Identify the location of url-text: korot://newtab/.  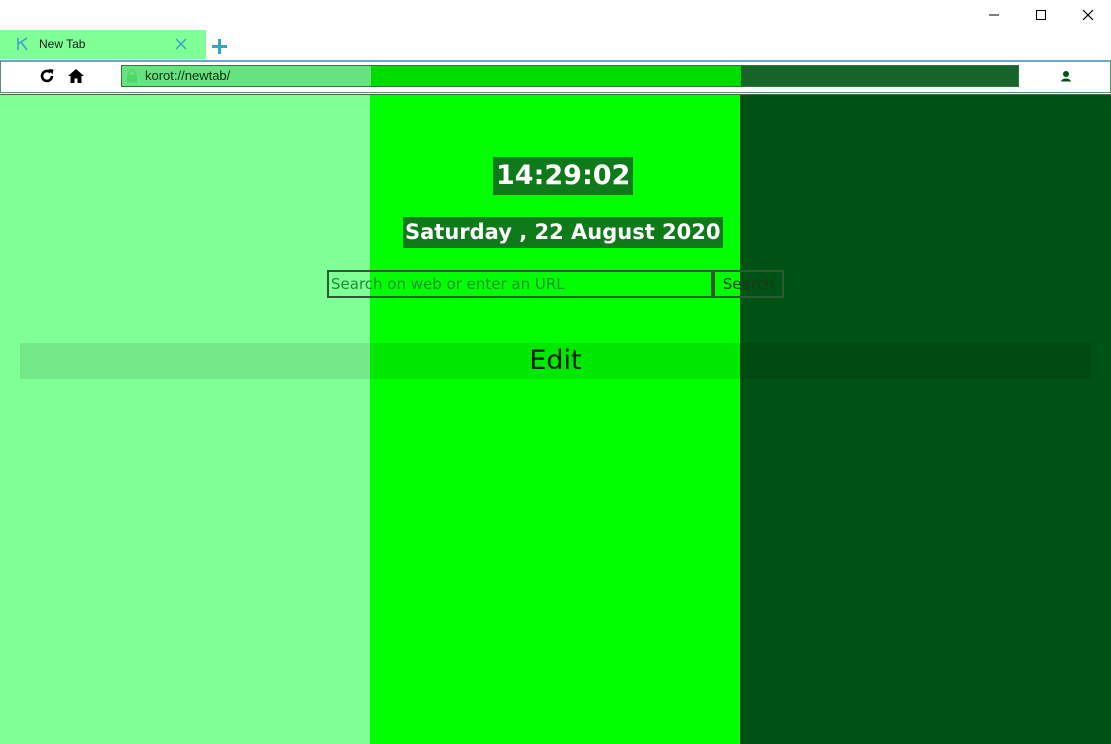
(188, 75).